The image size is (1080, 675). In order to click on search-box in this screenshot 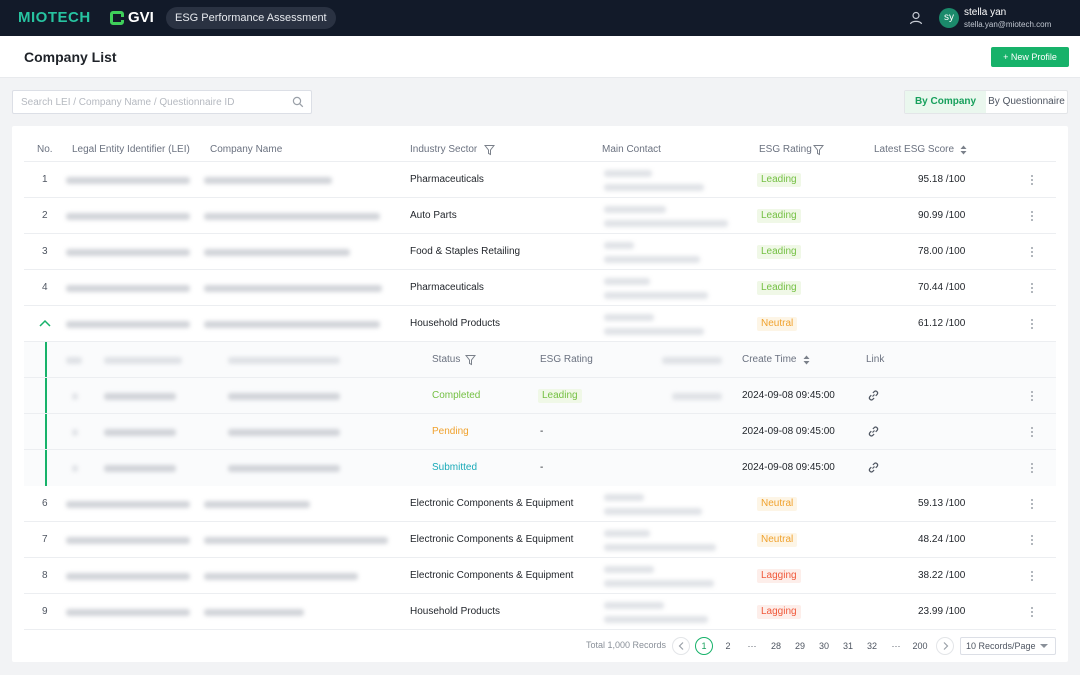, I will do `click(162, 102)`.